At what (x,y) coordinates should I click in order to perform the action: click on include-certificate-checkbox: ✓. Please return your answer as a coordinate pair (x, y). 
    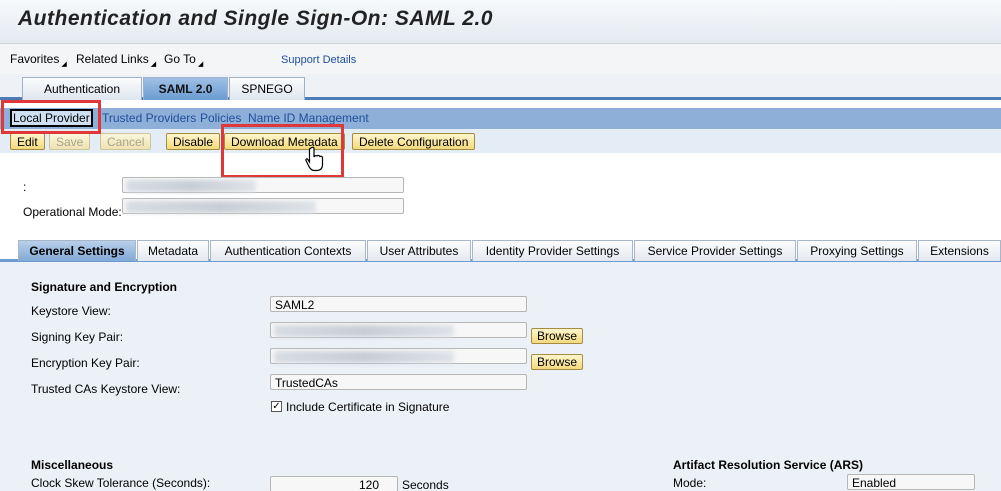
    Looking at the image, I should click on (276, 406).